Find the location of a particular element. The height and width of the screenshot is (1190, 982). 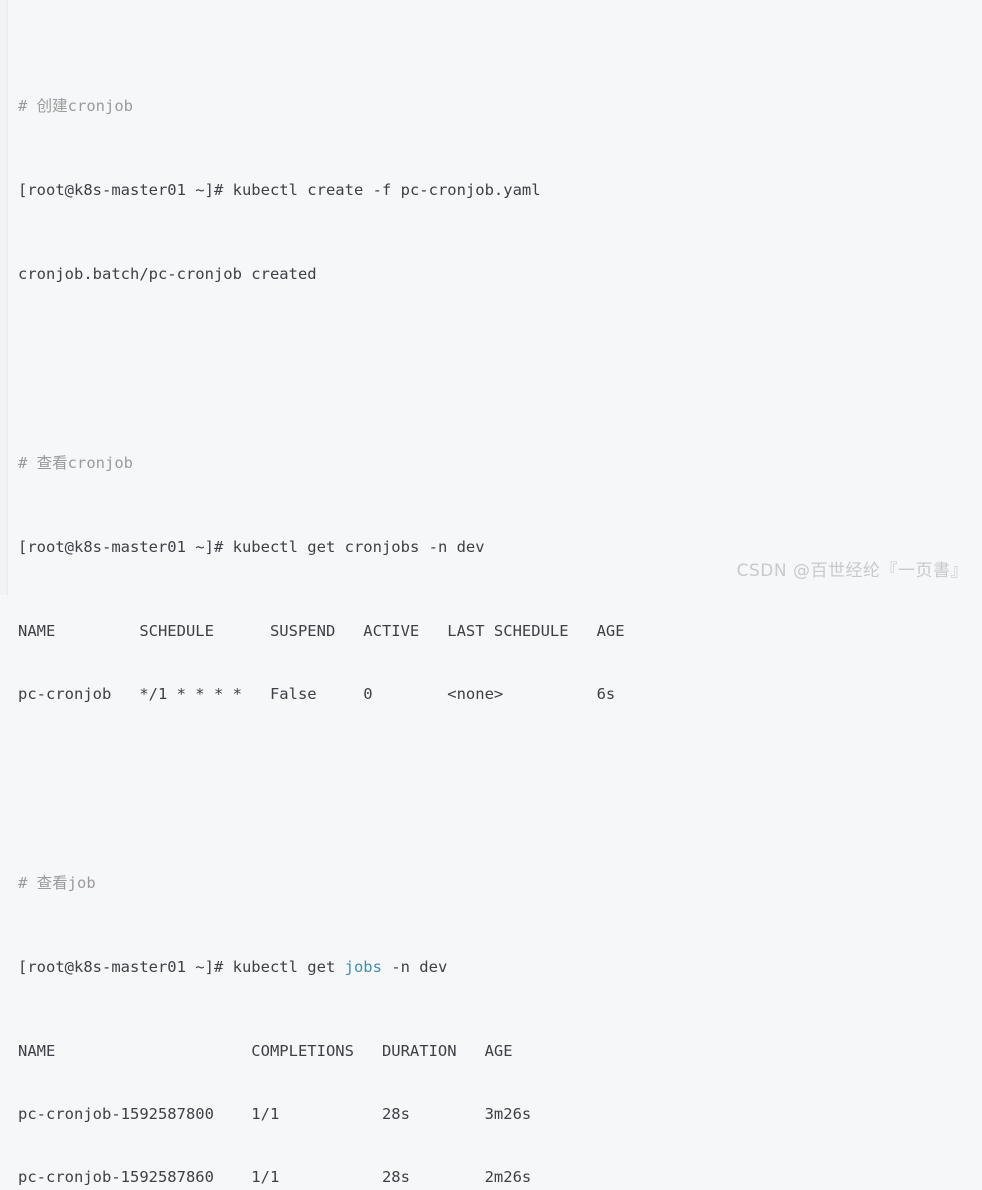

table-row: pc-cronjob-1592587860 1/1 28s 2m26s is located at coordinates (275, 1177).